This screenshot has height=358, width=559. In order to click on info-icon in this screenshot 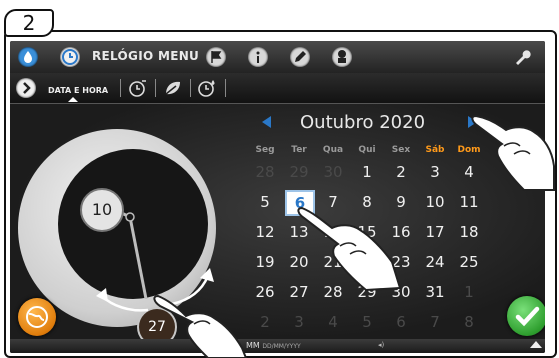, I will do `click(258, 57)`.